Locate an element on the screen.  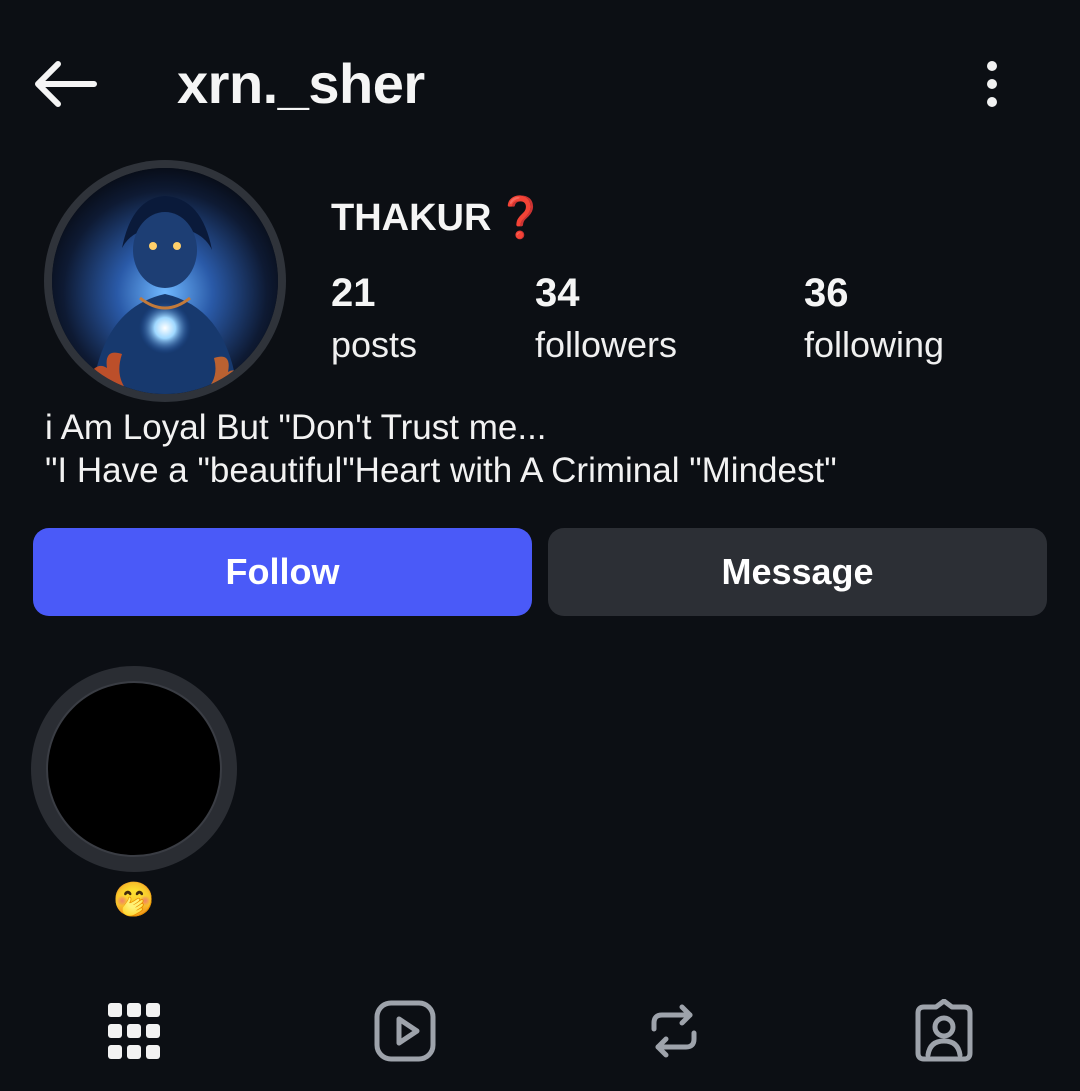
tagged-person-icon is located at coordinates (944, 1030).